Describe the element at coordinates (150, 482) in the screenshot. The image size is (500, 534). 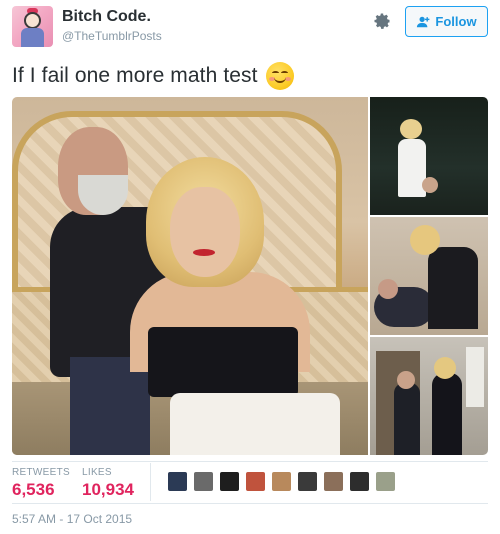
I see `stats-separator` at that location.